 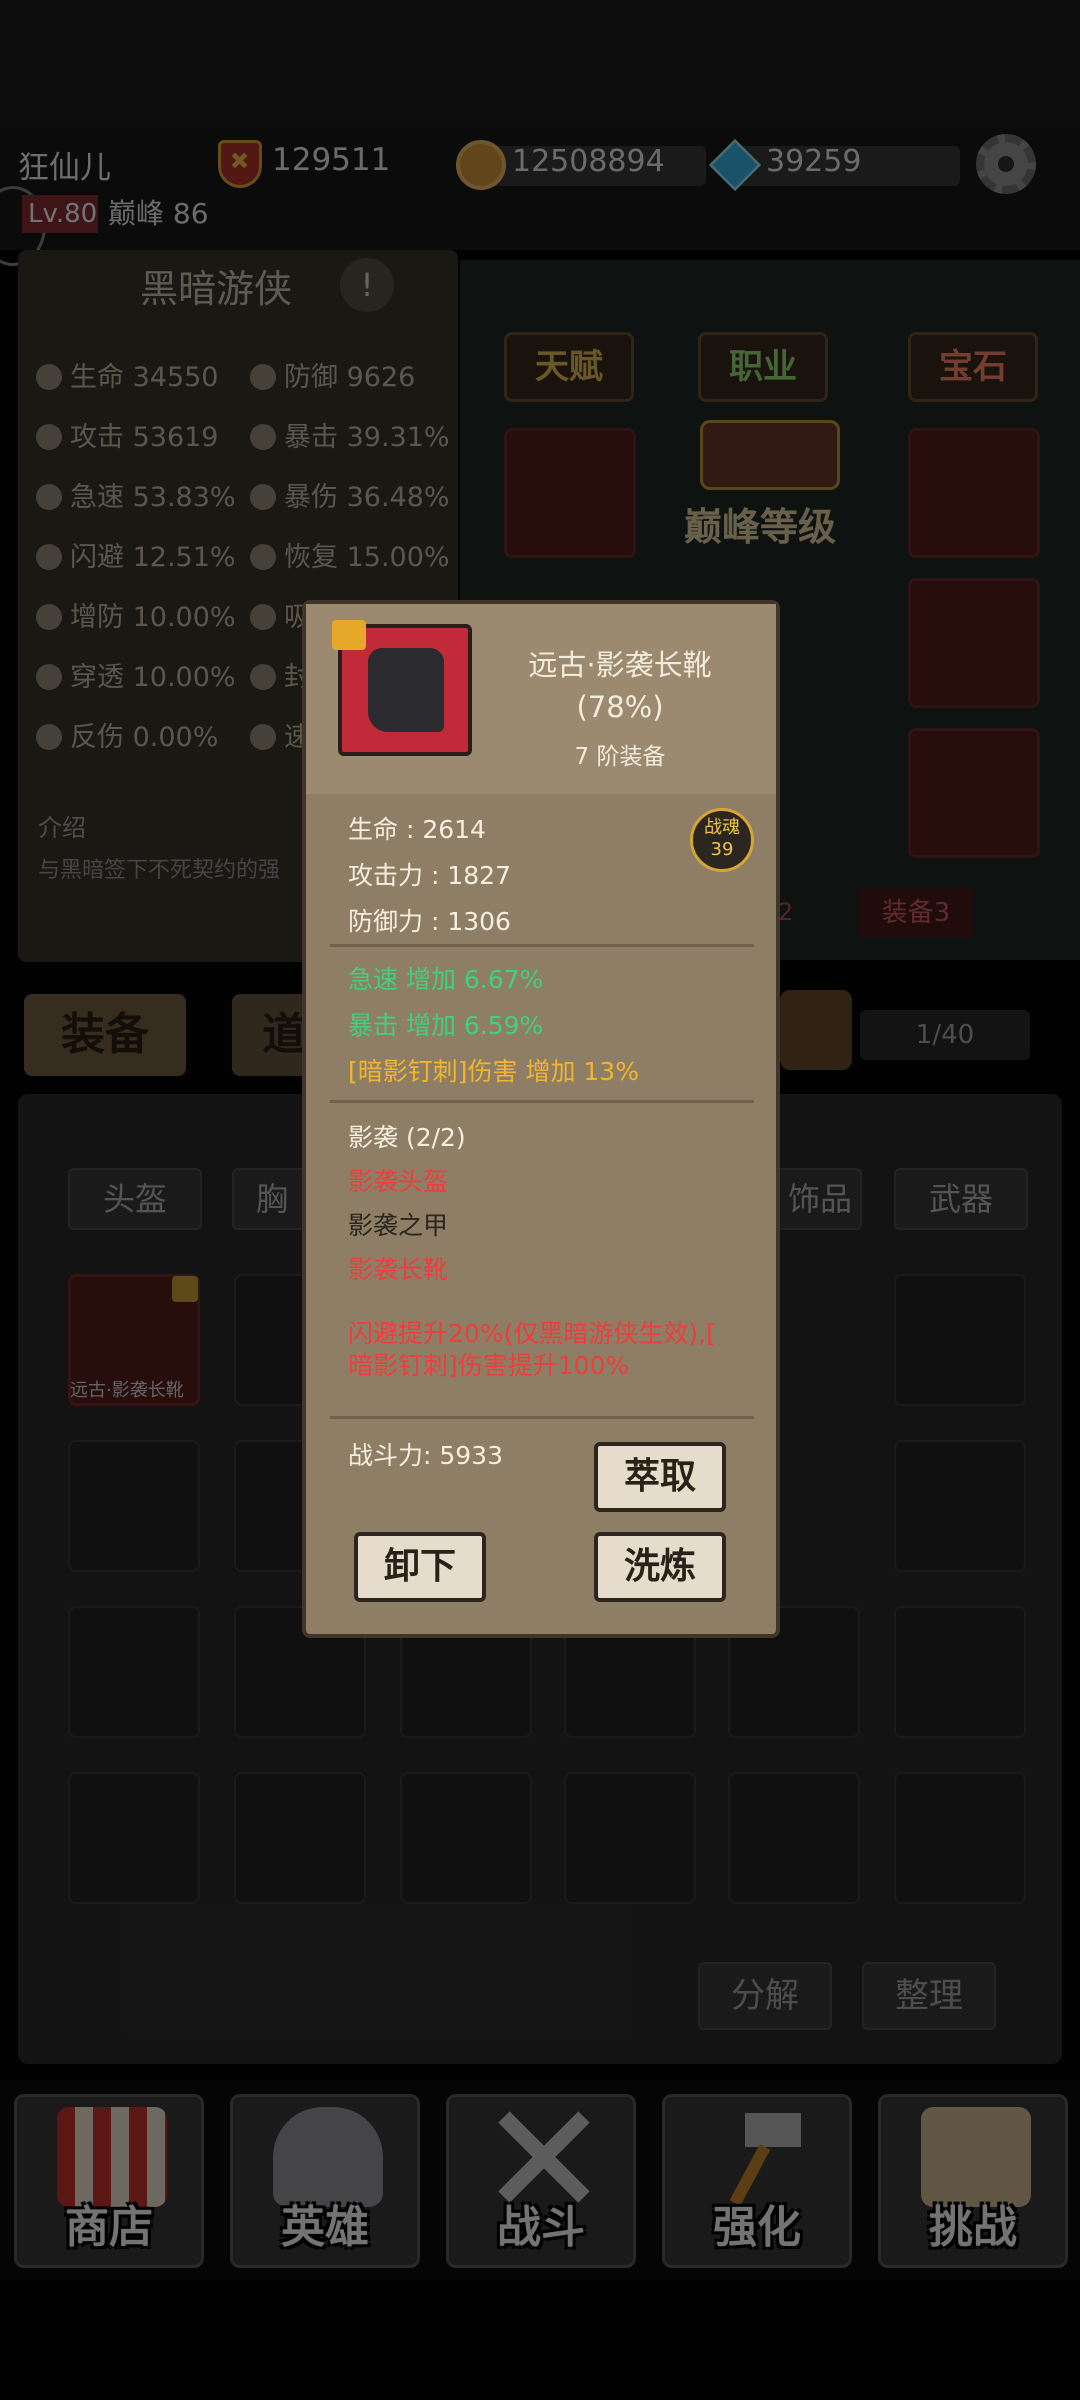 I want to click on ring-slot, so click(x=974, y=493).